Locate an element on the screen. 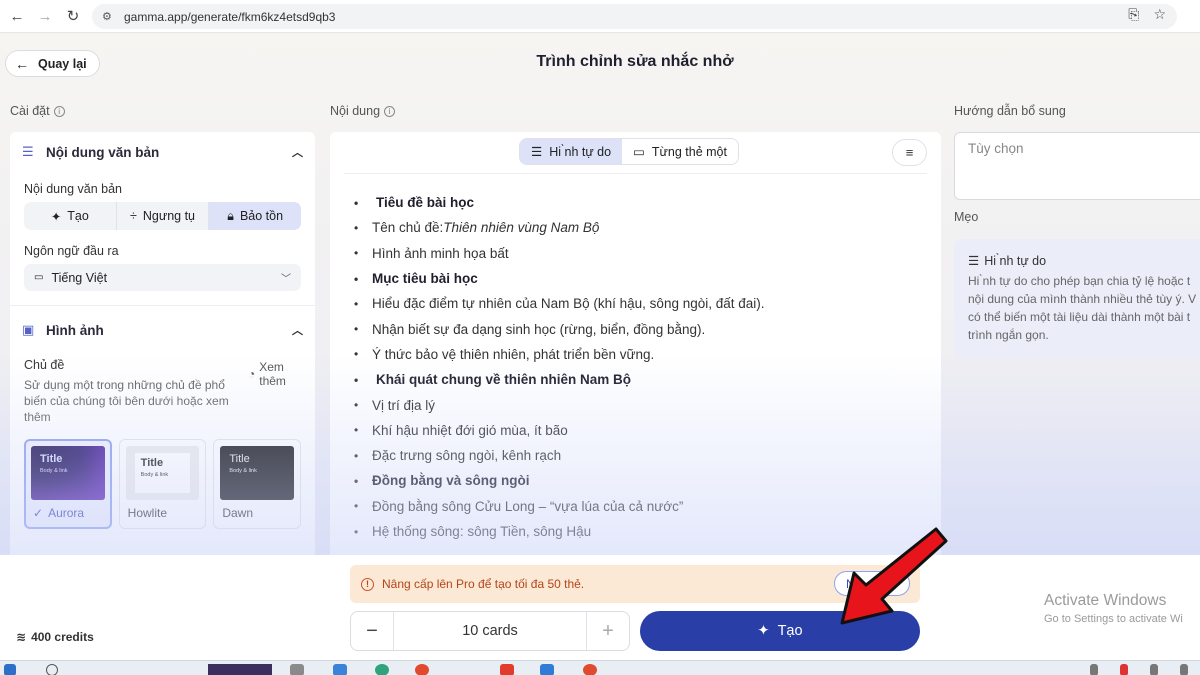 Image resolution: width=1200 pixels, height=675 pixels. card-count-value: 10 cards is located at coordinates (490, 631).